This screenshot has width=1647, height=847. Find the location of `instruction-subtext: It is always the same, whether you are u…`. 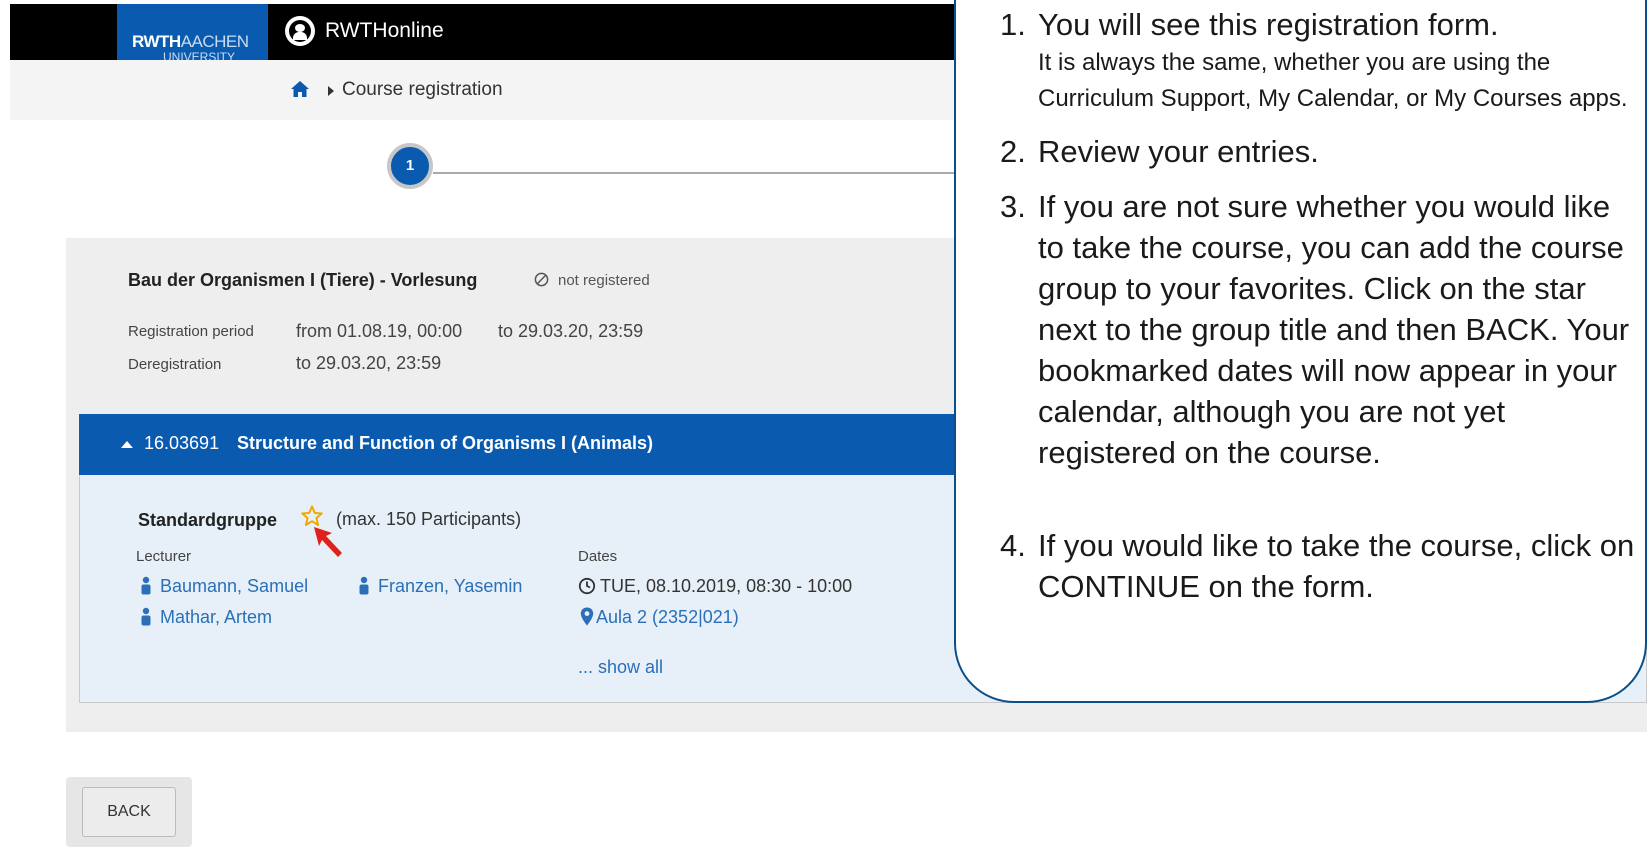

instruction-subtext: It is always the same, whether you are u… is located at coordinates (1333, 80).